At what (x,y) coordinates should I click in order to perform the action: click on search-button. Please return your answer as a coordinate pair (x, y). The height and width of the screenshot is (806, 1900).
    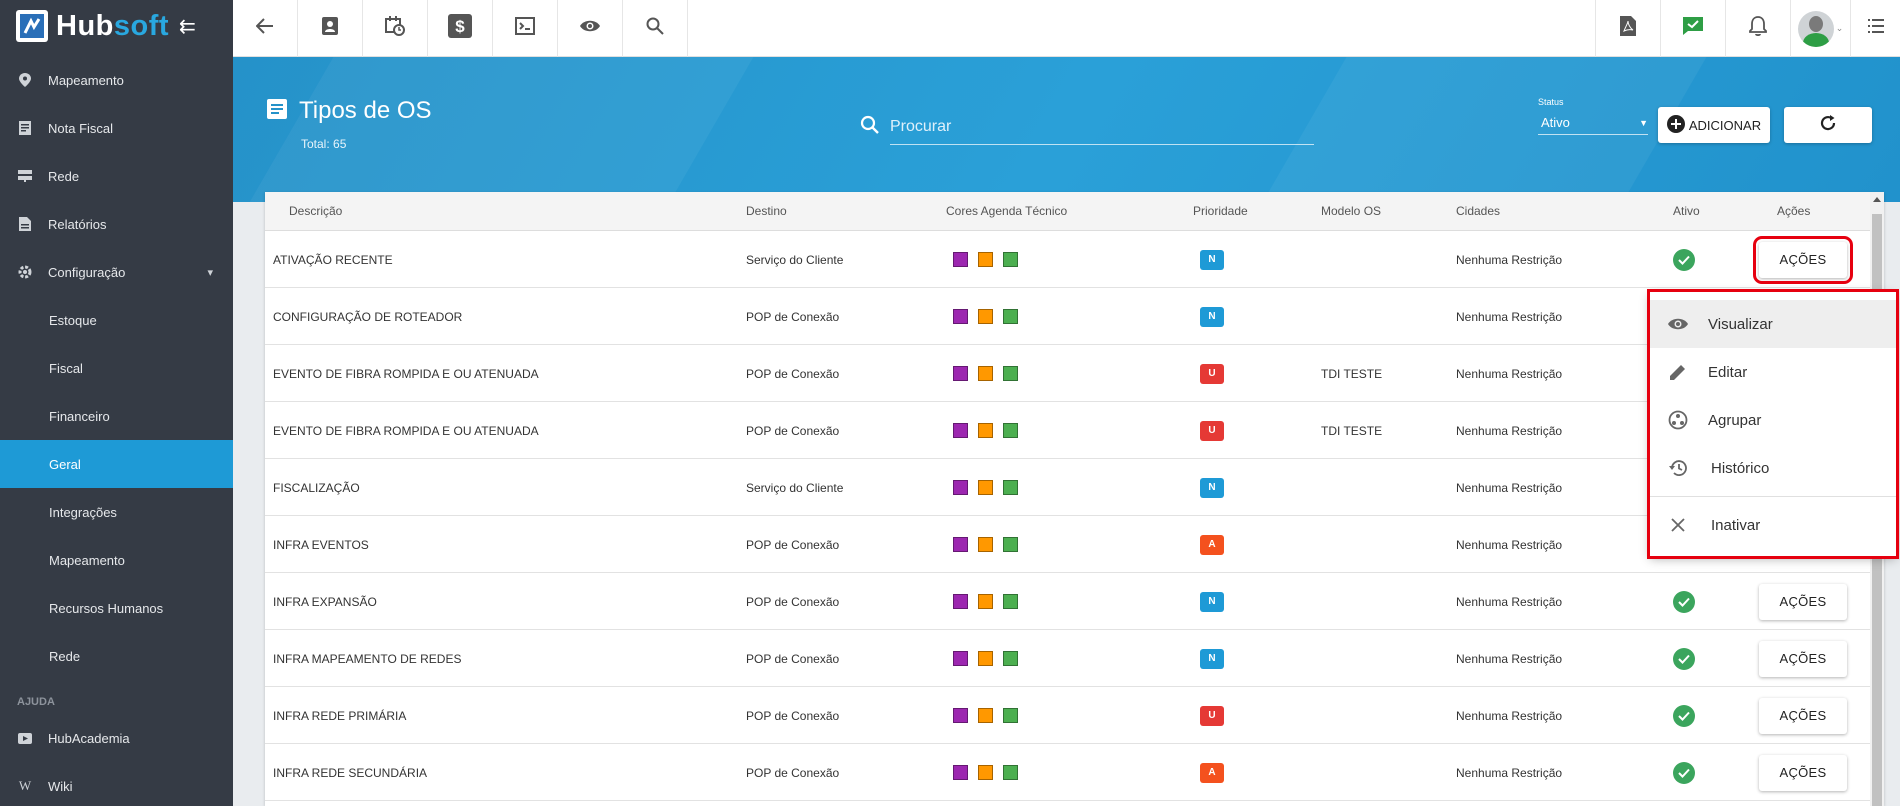
    Looking at the image, I should click on (655, 28).